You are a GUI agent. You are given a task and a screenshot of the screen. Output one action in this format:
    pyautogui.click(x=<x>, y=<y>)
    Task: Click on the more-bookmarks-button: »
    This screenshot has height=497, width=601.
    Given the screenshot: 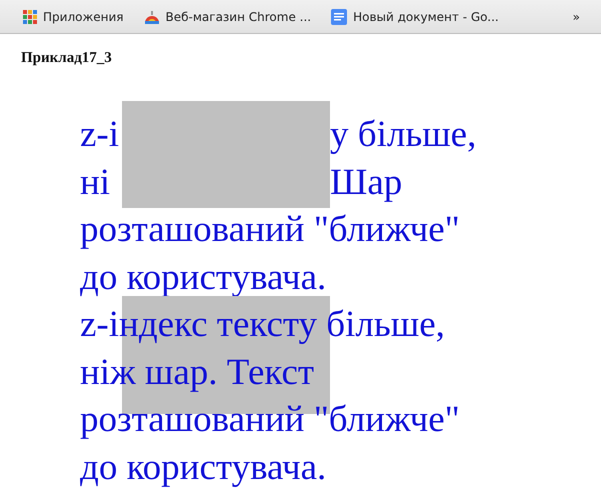 What is the action you would take?
    pyautogui.click(x=576, y=17)
    